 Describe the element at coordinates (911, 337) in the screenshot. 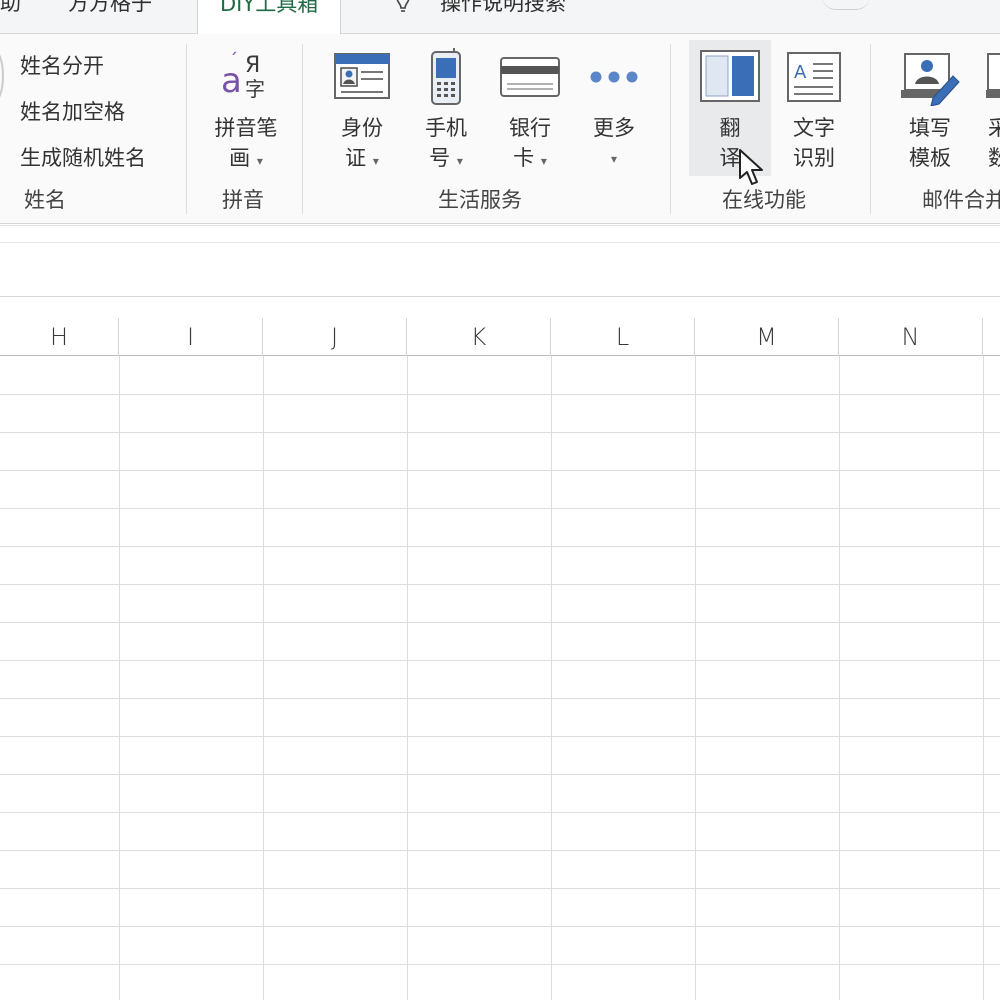

I see `column-header-n: N` at that location.